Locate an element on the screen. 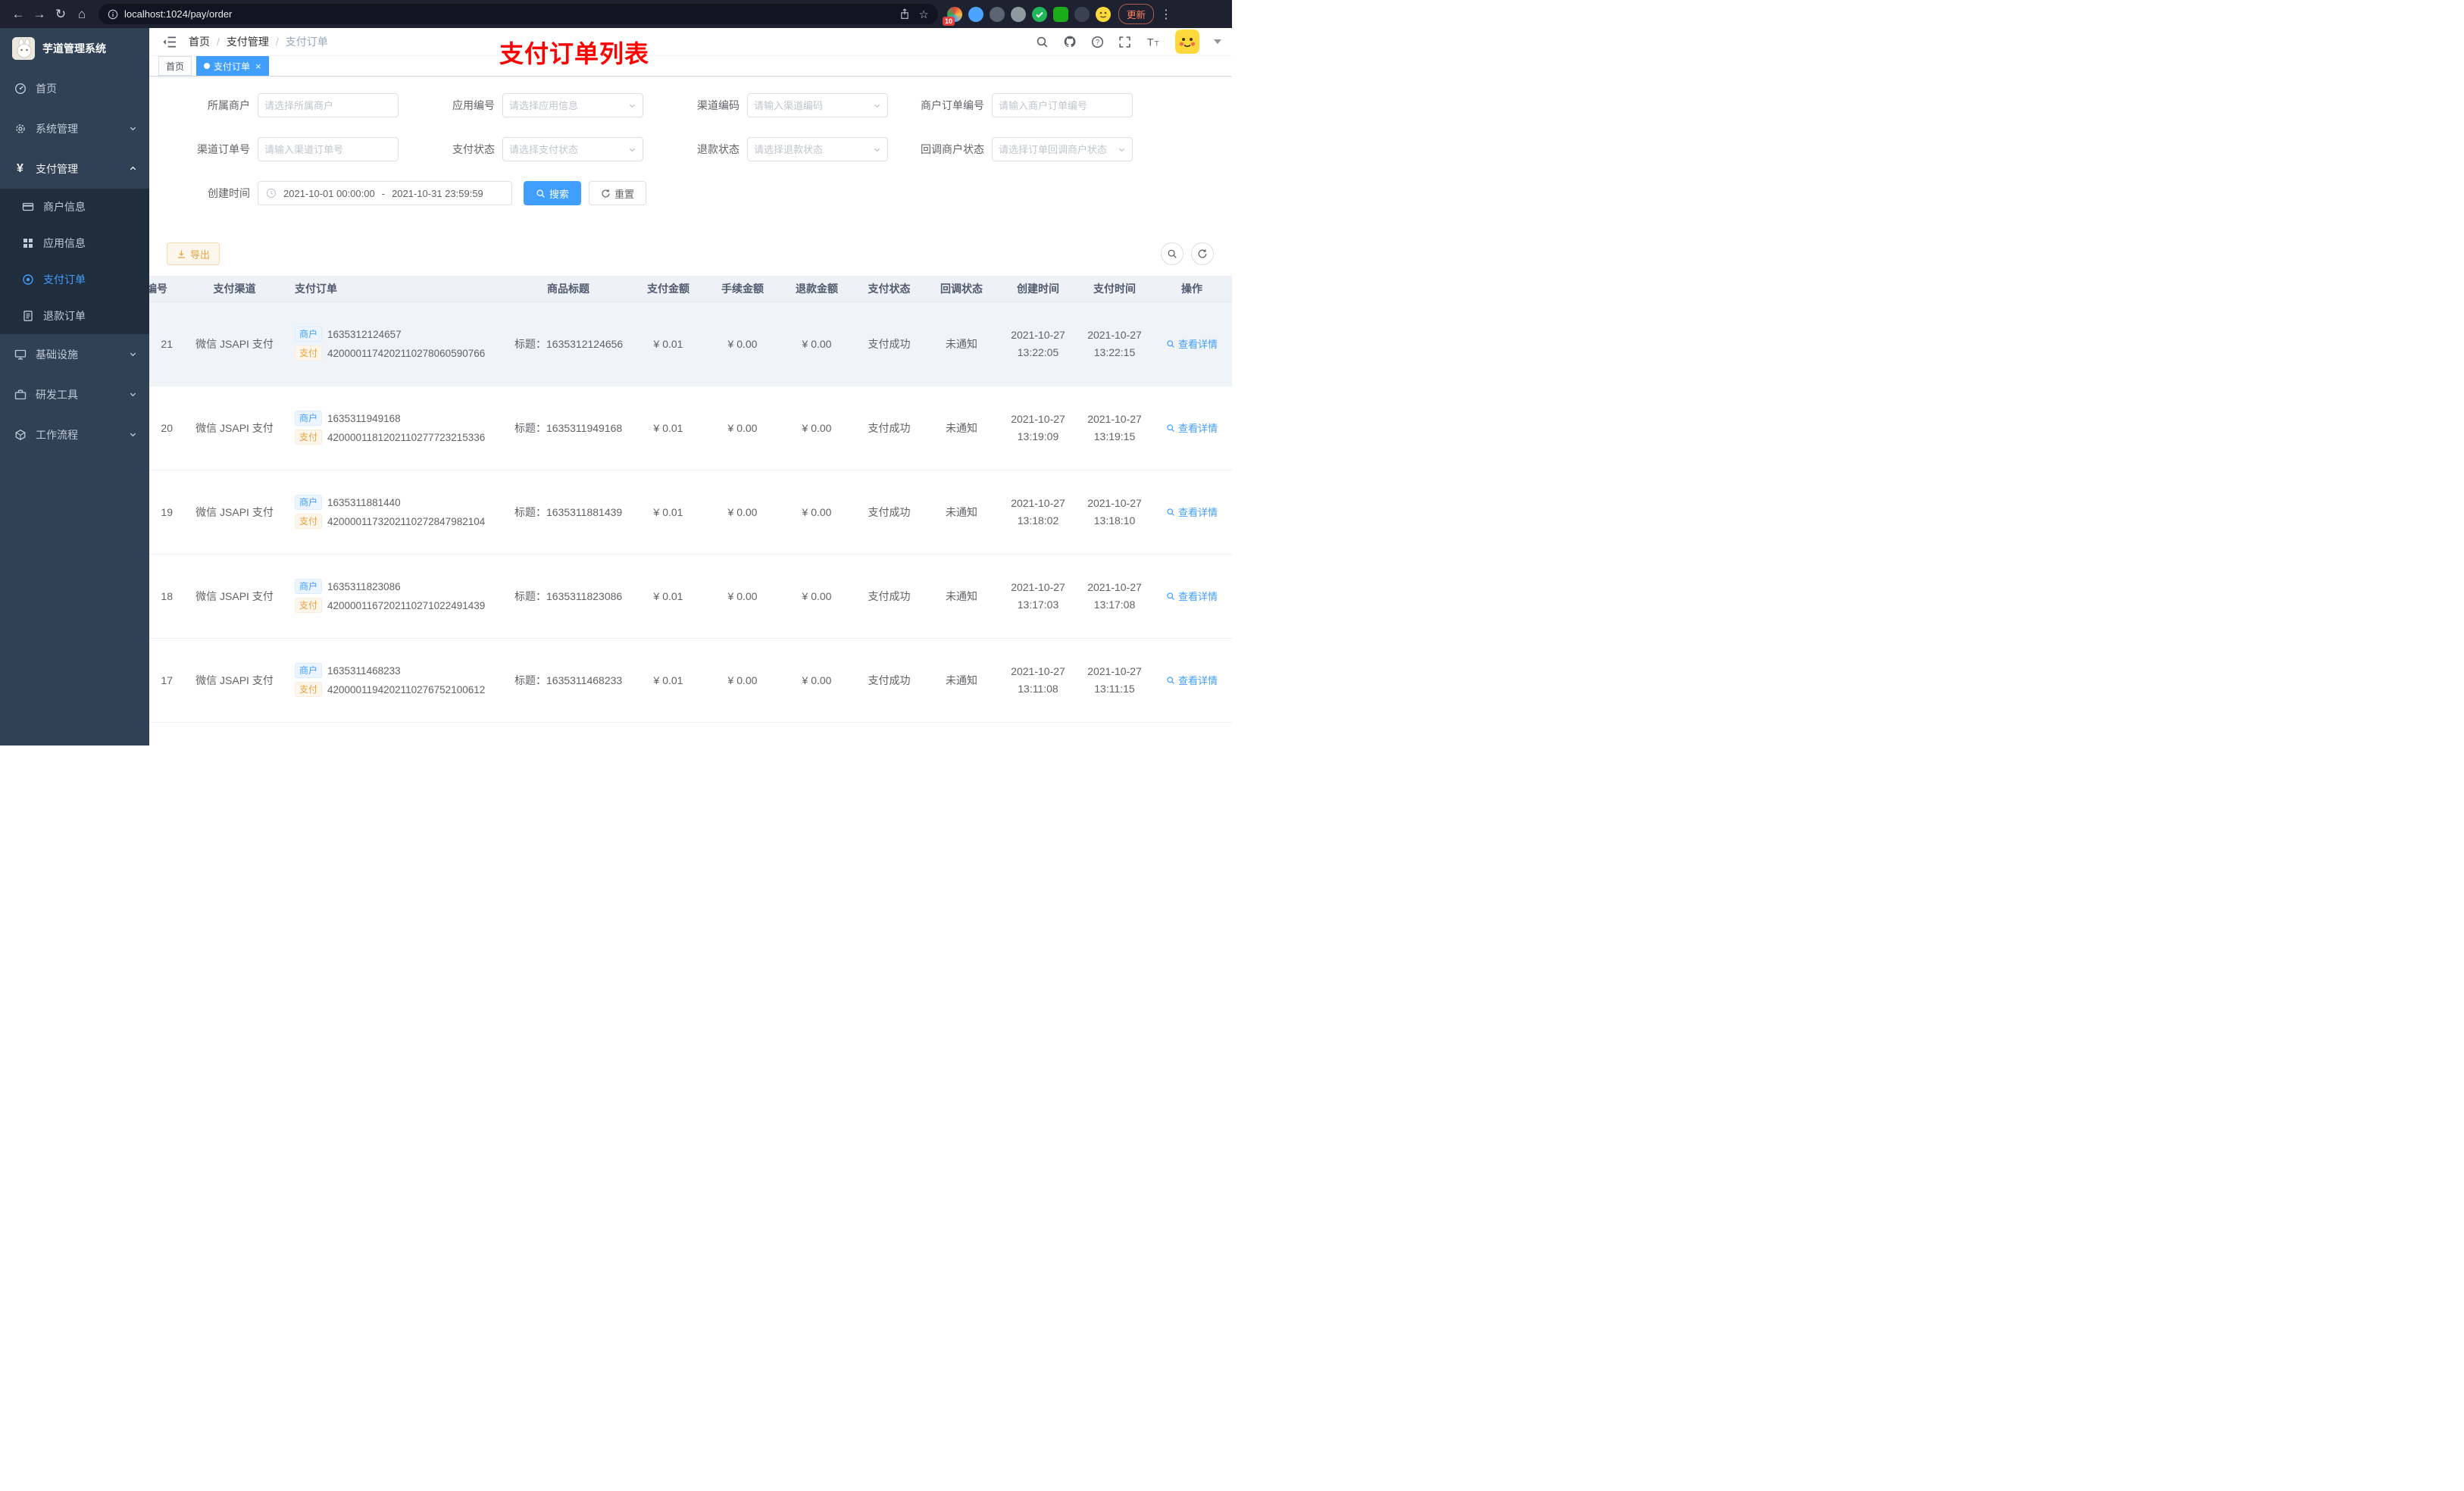 This screenshot has width=2464, height=1491. pay-status-select is located at coordinates (572, 149).